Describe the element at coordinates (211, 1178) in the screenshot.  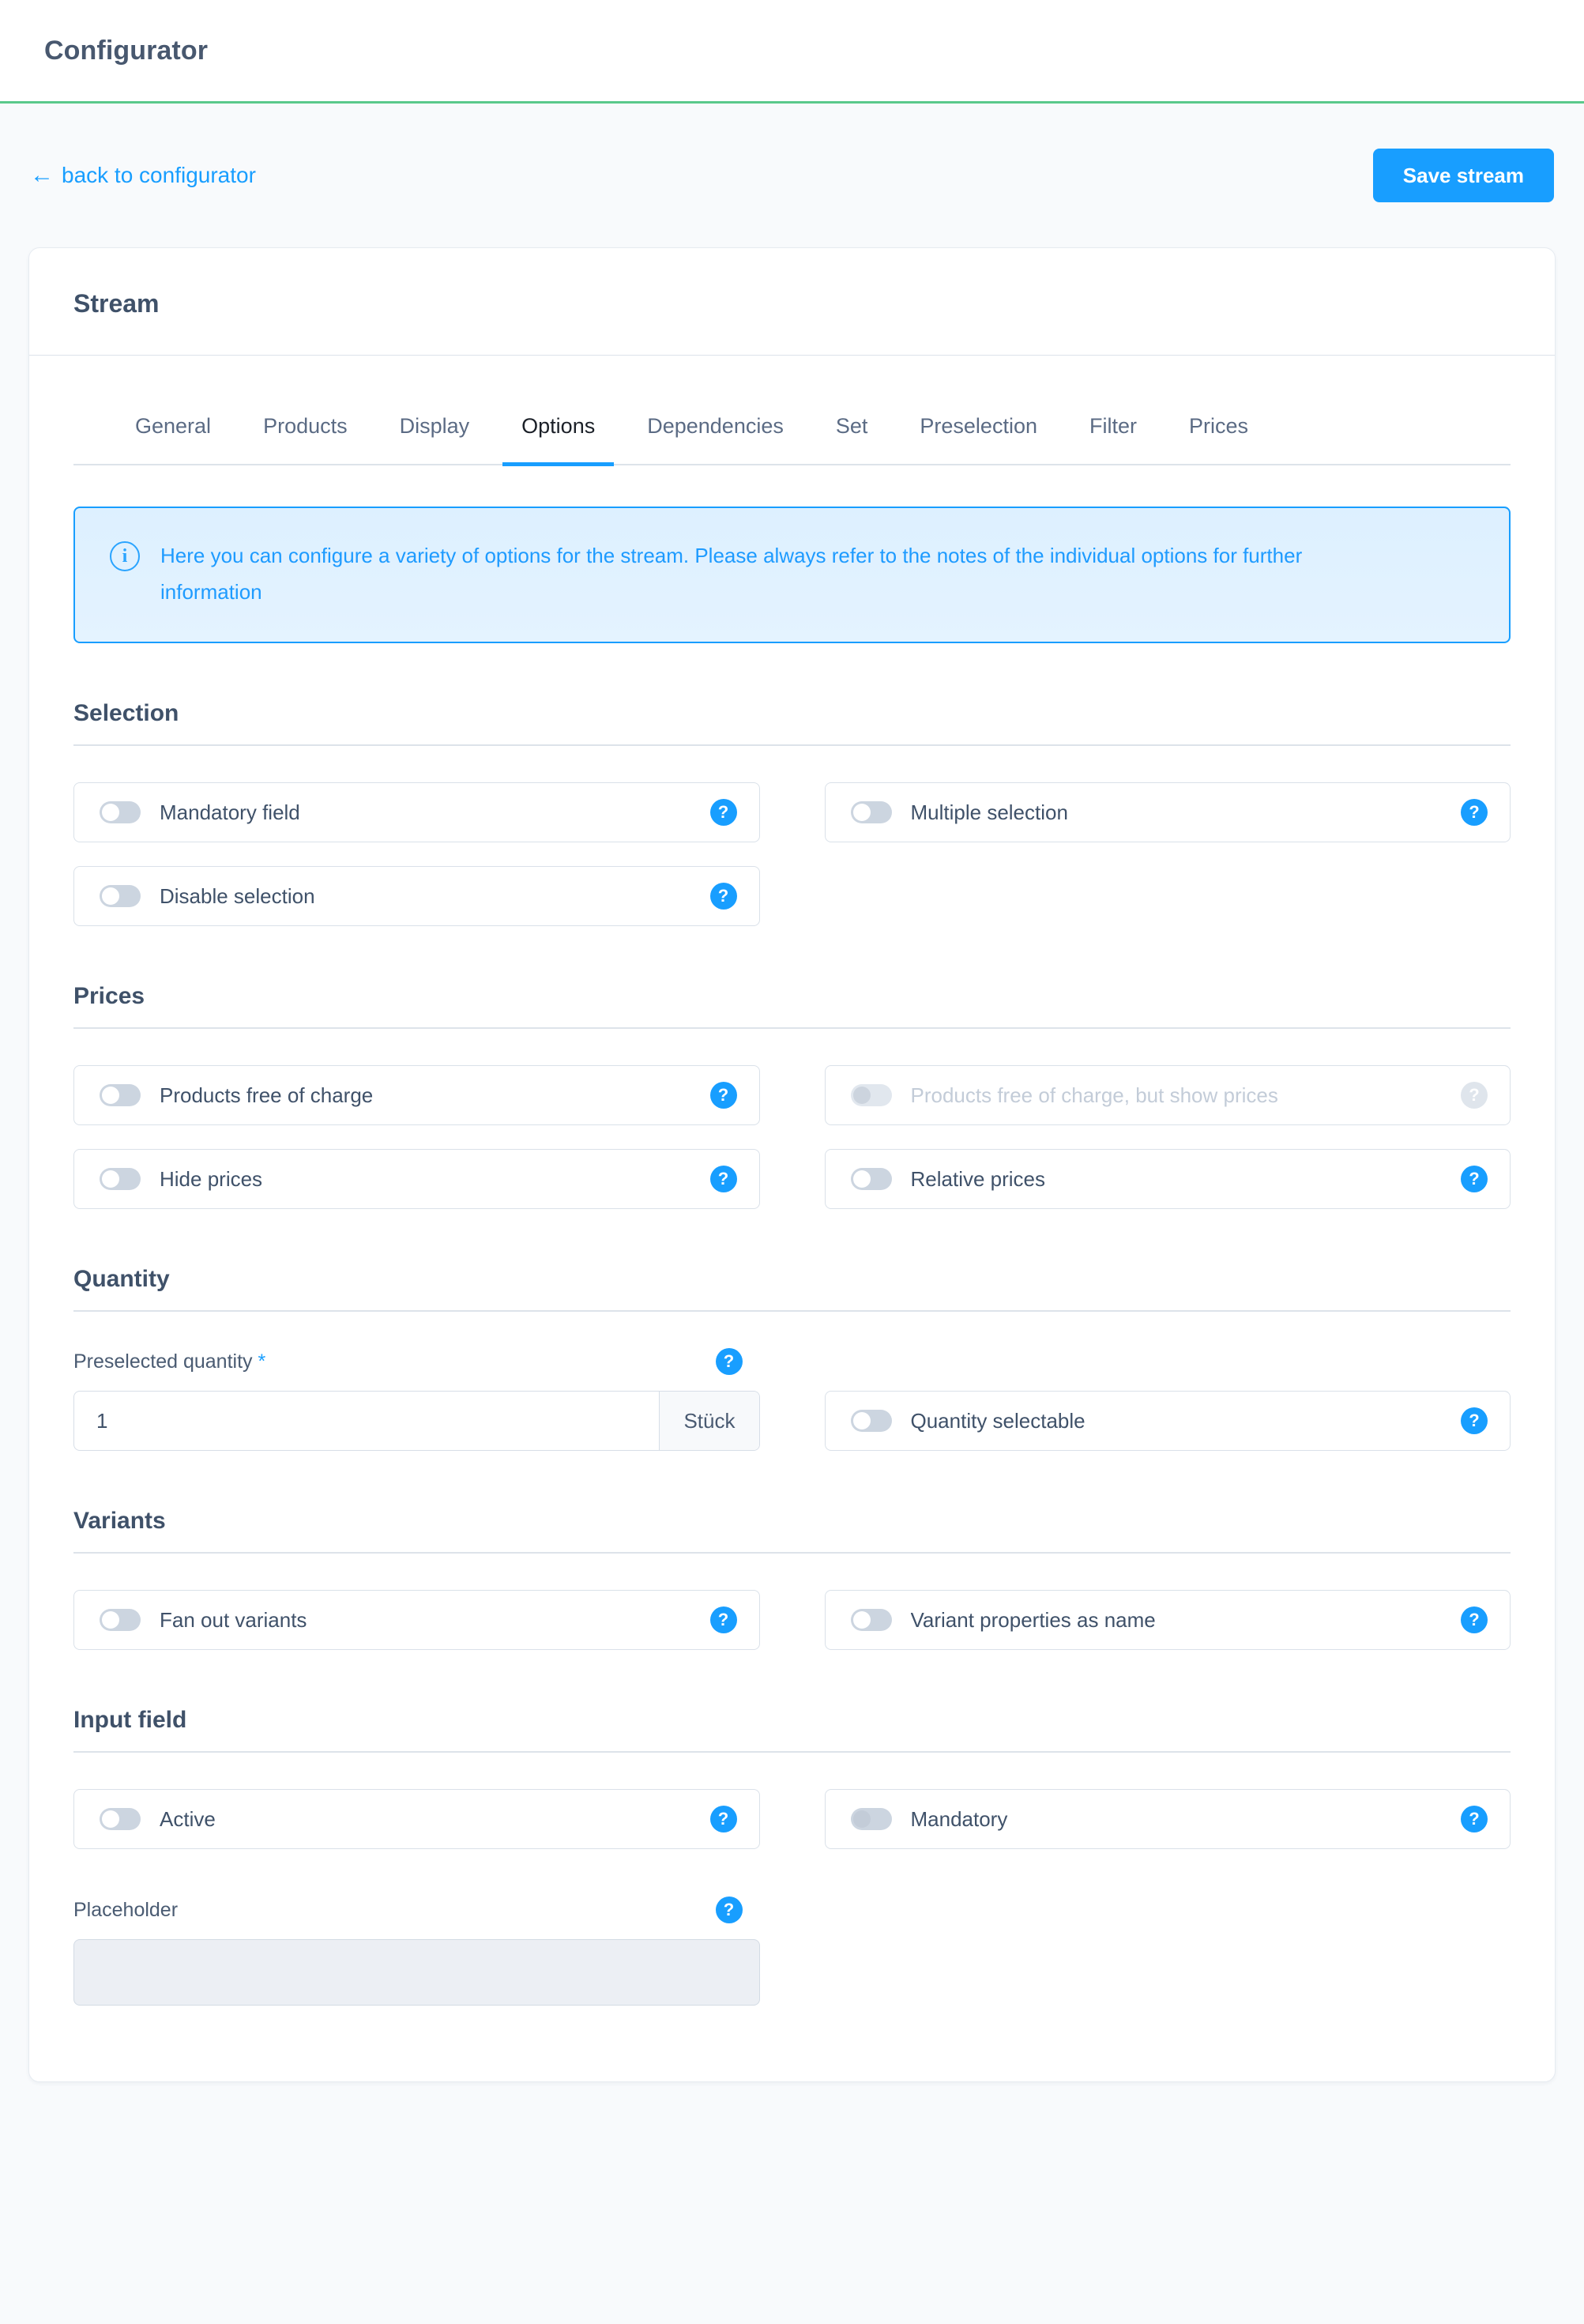
I see `option-label: Hide prices` at that location.